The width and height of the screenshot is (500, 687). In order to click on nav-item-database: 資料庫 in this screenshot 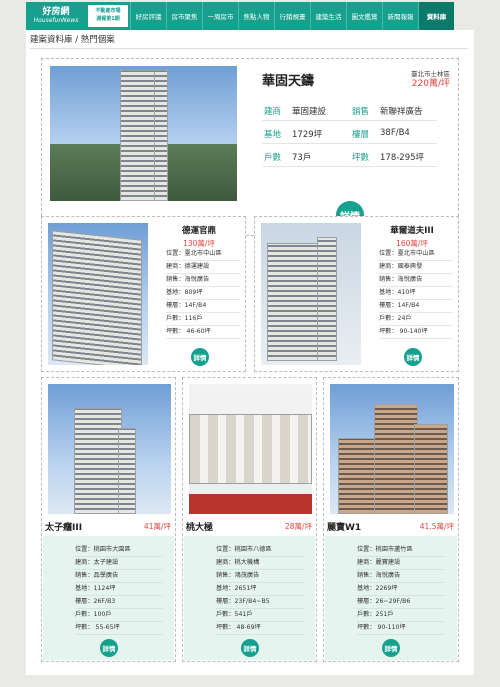, I will do `click(436, 16)`.